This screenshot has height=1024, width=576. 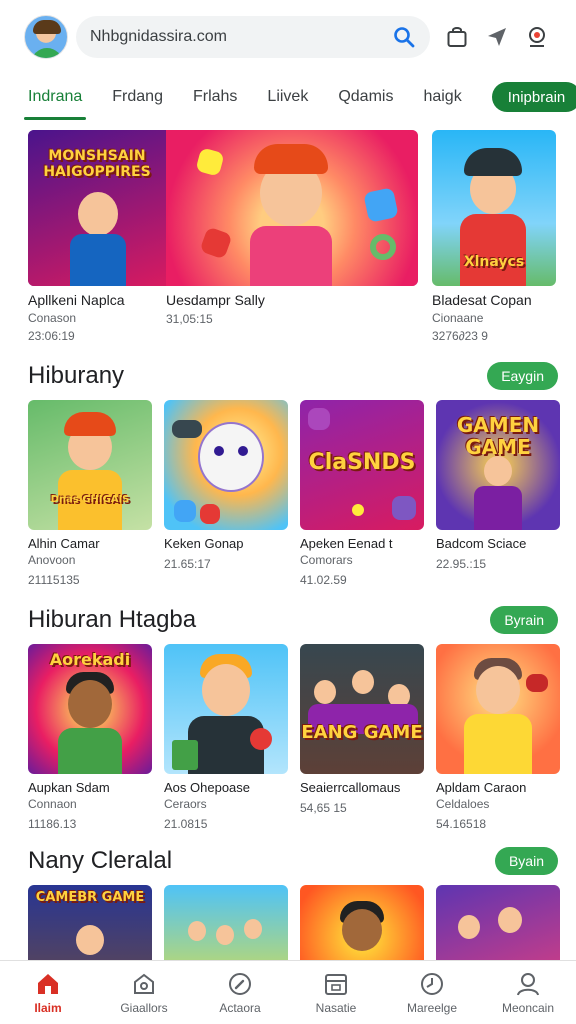 I want to click on list-item: Aorekadi Aupkan Sdam Connaon 11186.13, so click(x=90, y=737).